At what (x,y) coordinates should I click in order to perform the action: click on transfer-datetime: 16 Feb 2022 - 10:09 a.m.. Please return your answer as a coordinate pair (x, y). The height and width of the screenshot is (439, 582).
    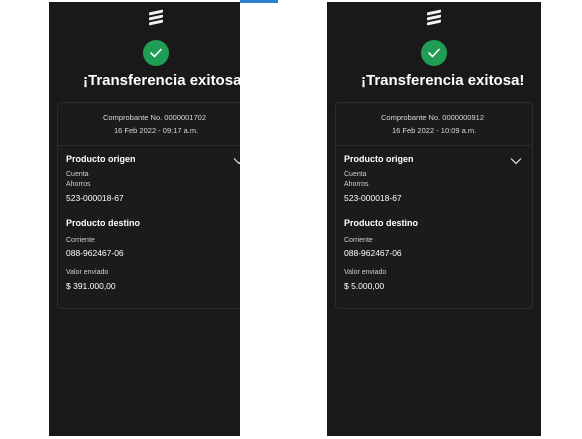
    Looking at the image, I should click on (434, 130).